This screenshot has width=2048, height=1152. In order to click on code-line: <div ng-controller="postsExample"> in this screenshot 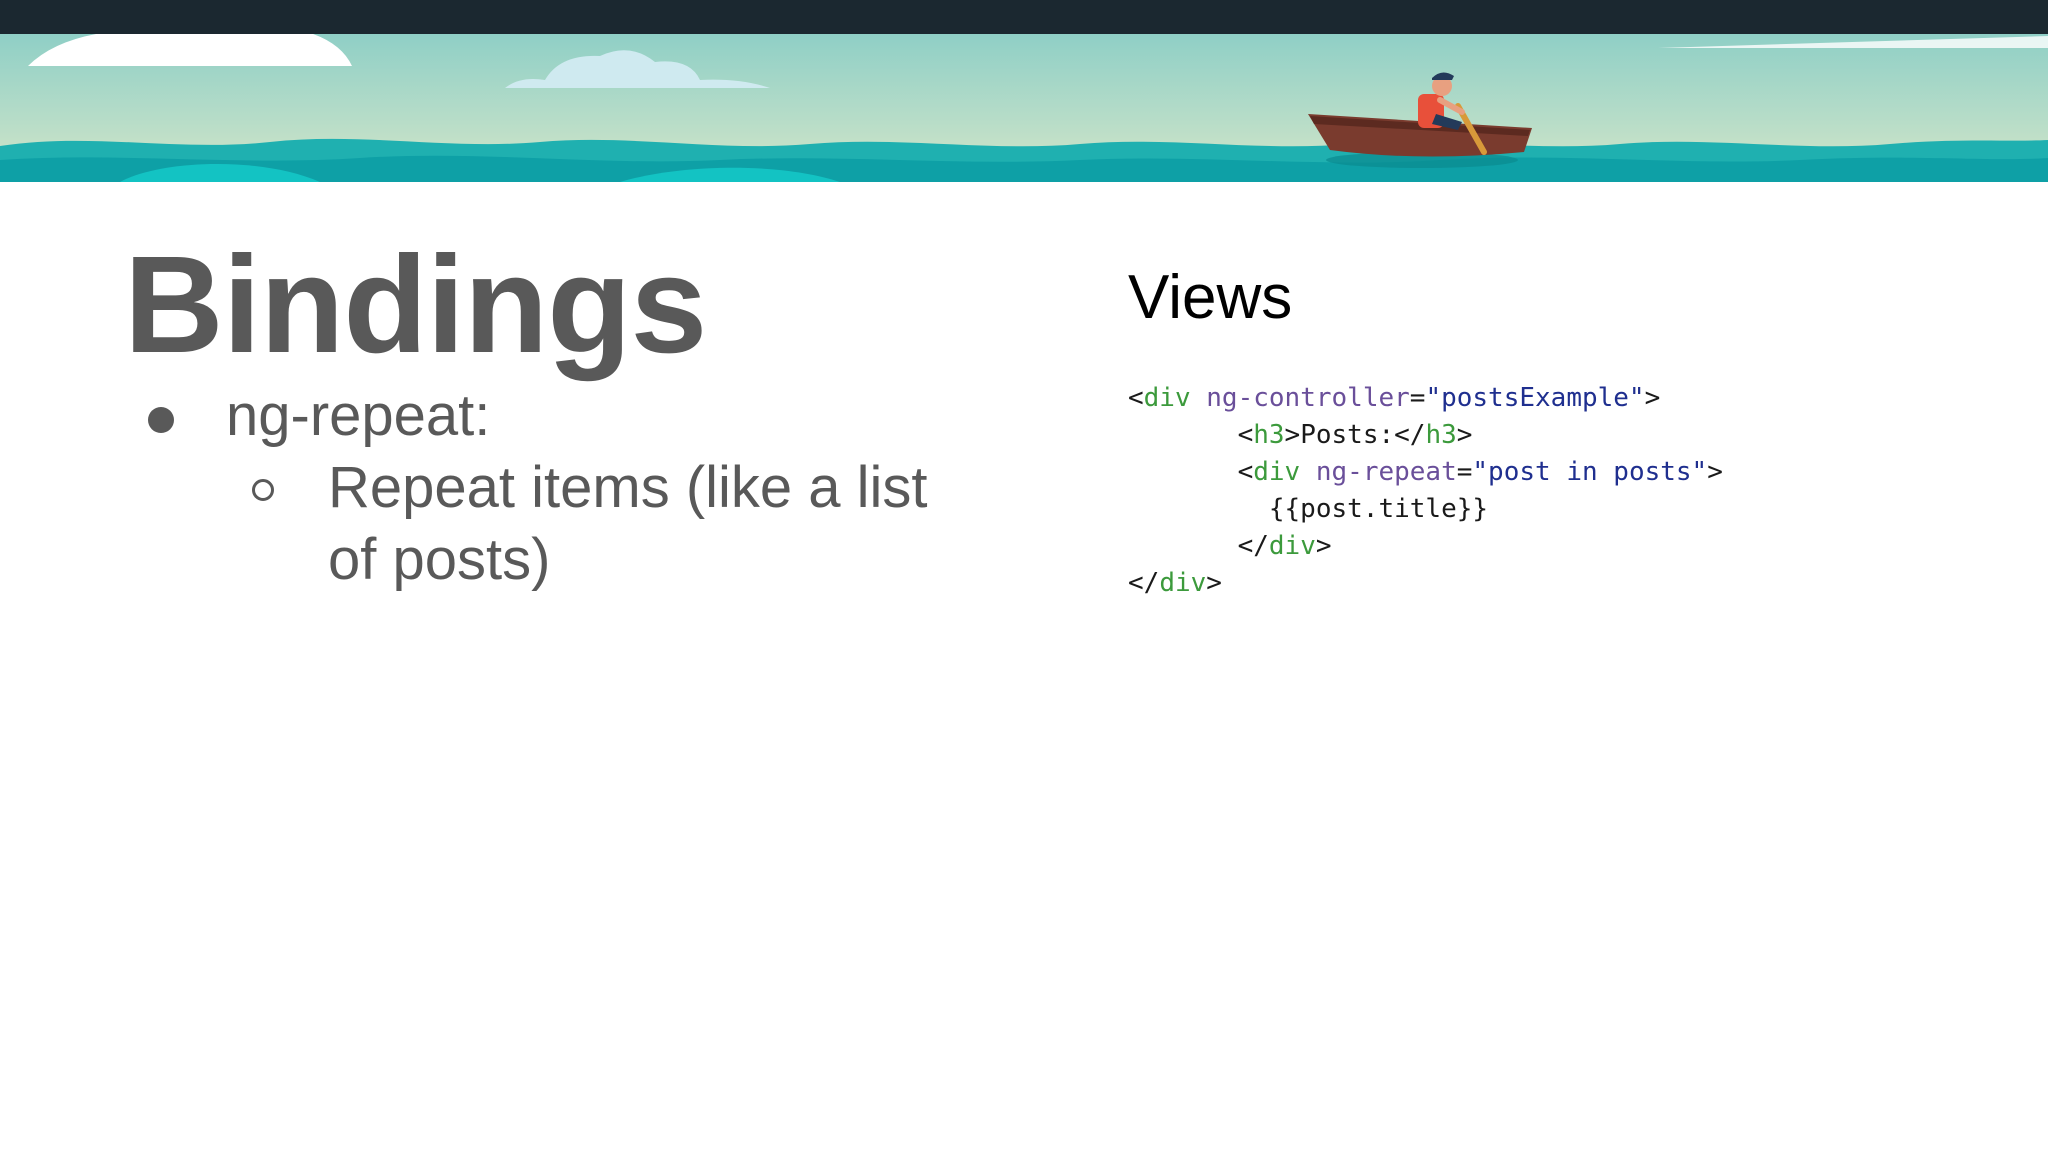, I will do `click(1425, 398)`.